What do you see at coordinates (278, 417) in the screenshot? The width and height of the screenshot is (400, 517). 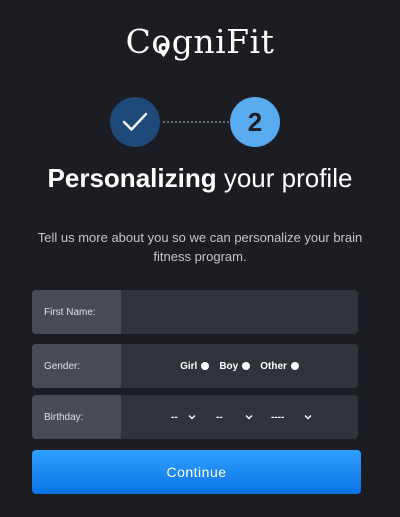 I see `birthday-year-value: ----` at bounding box center [278, 417].